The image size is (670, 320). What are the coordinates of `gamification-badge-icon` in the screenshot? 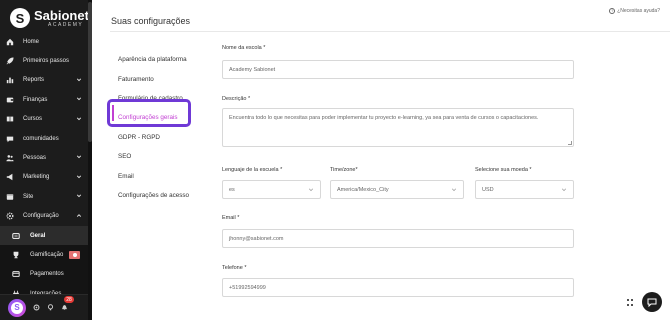 It's located at (75, 254).